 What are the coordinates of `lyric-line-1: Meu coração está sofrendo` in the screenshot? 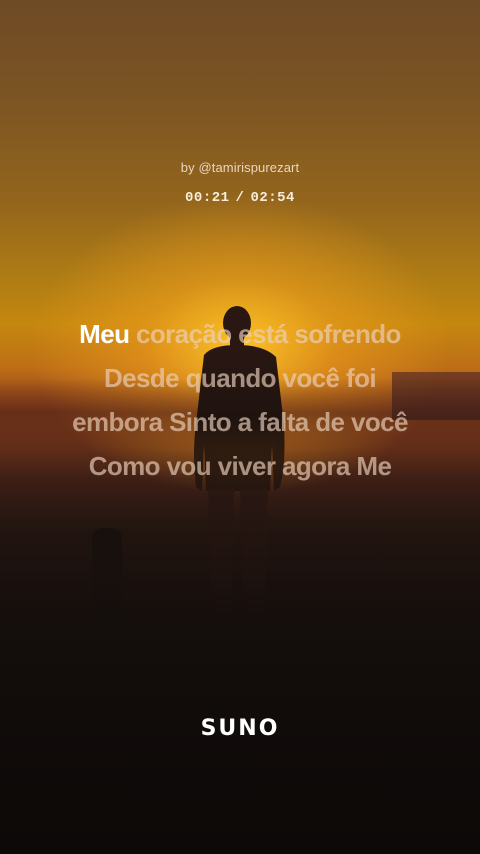 It's located at (240, 334).